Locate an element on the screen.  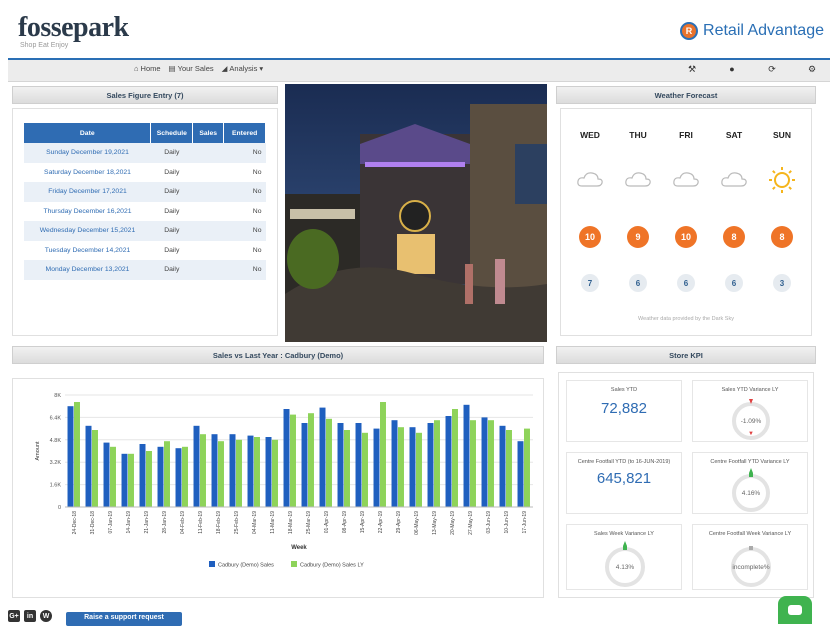
y-tick-label: 8K is located at coordinates (57, 396).